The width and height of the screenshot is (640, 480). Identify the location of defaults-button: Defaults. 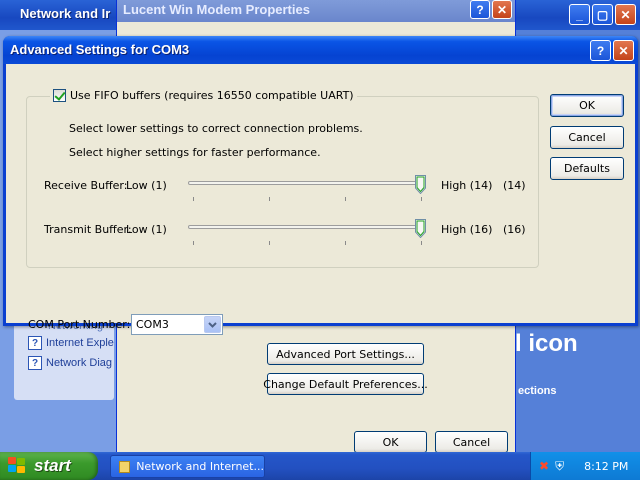
(587, 168).